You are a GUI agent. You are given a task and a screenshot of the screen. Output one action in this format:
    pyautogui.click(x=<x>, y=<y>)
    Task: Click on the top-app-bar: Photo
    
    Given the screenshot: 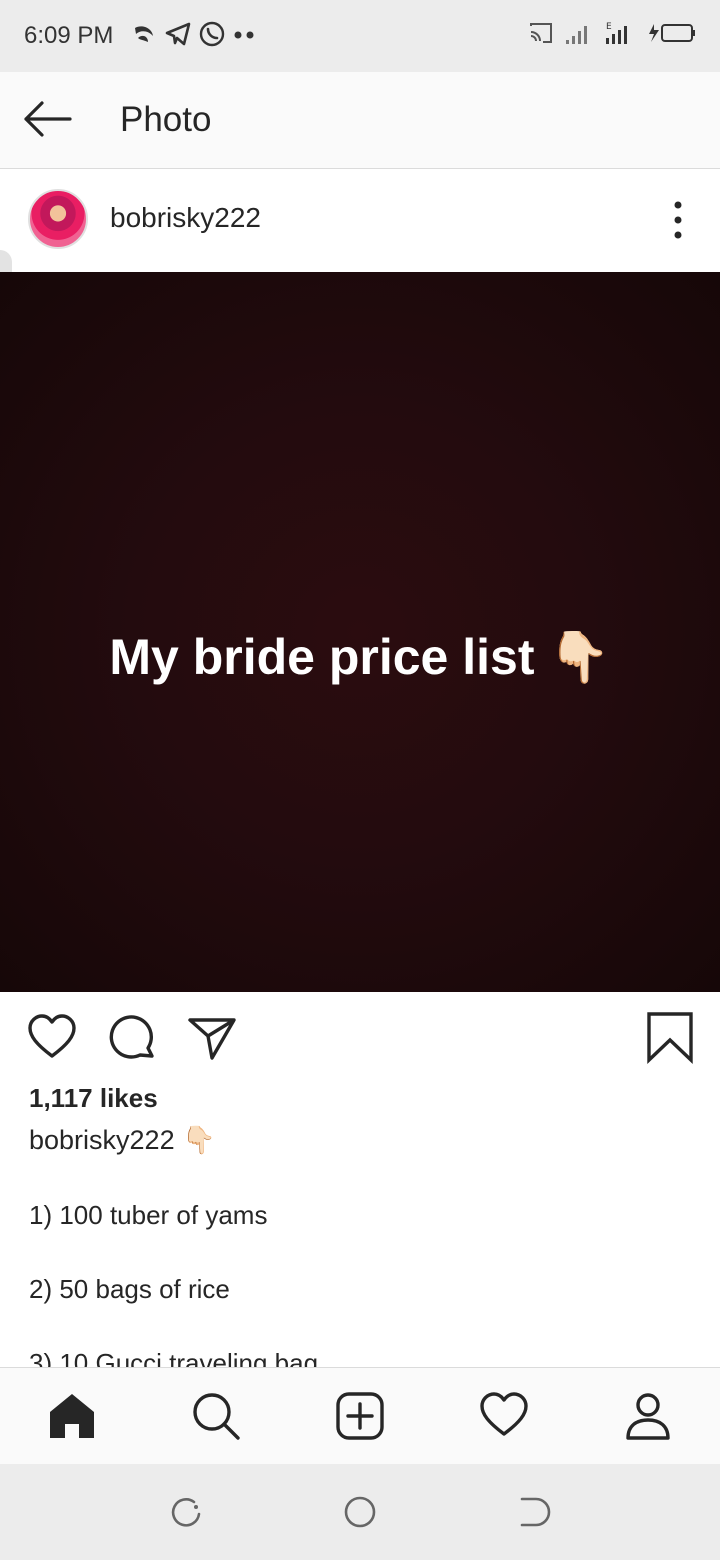 What is the action you would take?
    pyautogui.click(x=360, y=120)
    